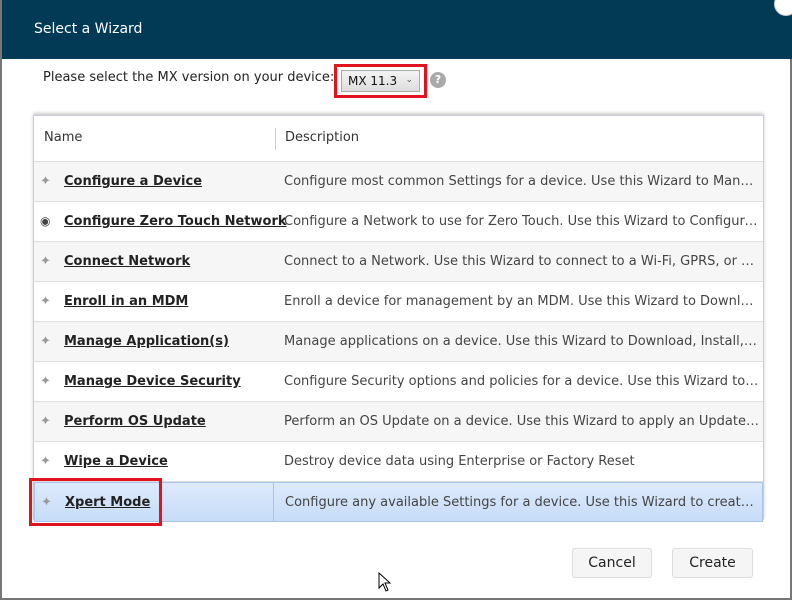 The height and width of the screenshot is (600, 792). I want to click on chevron-down-icon: ⌄, so click(409, 80).